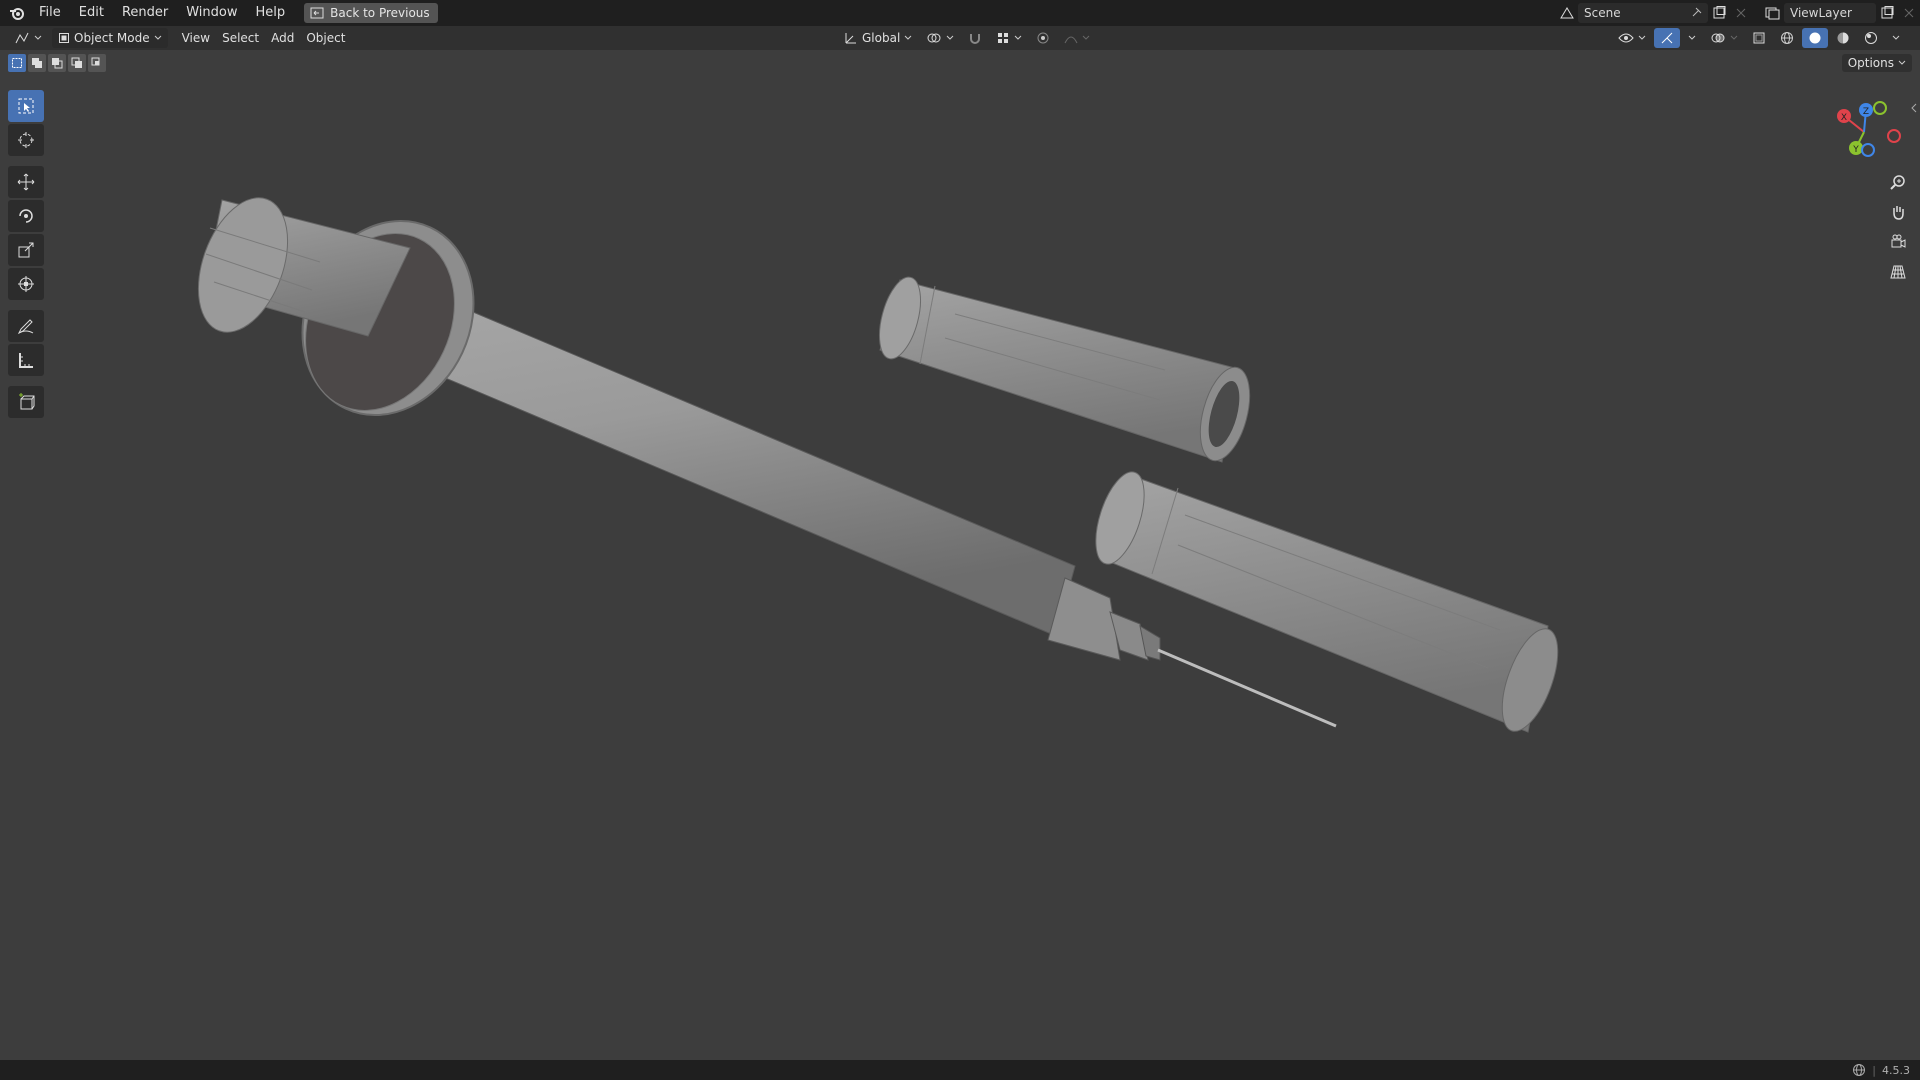  I want to click on orientation-label: Global, so click(881, 38).